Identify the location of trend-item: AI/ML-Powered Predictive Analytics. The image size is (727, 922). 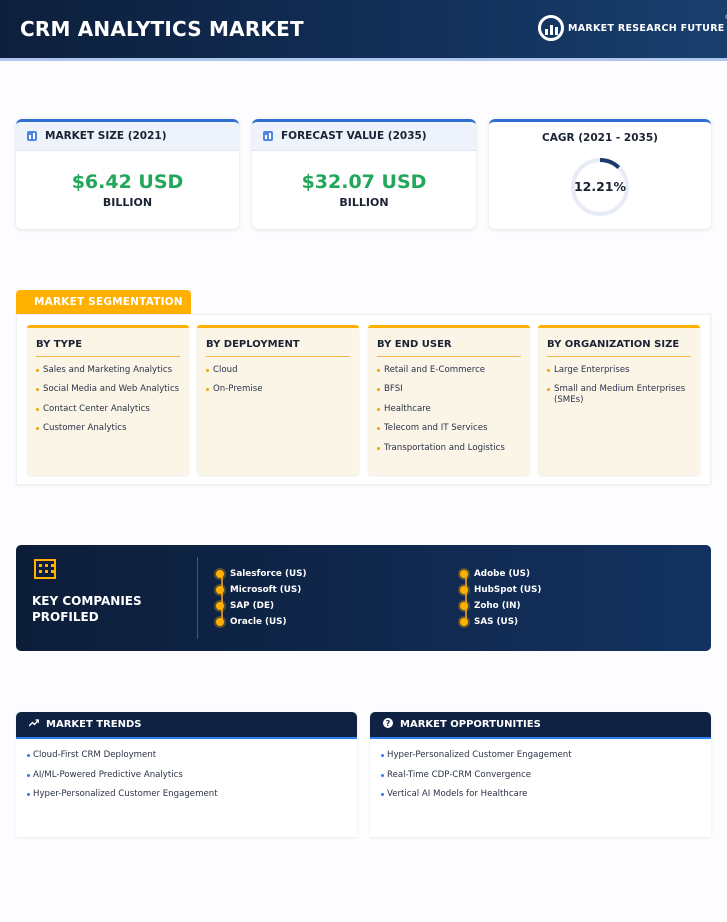
(186, 775).